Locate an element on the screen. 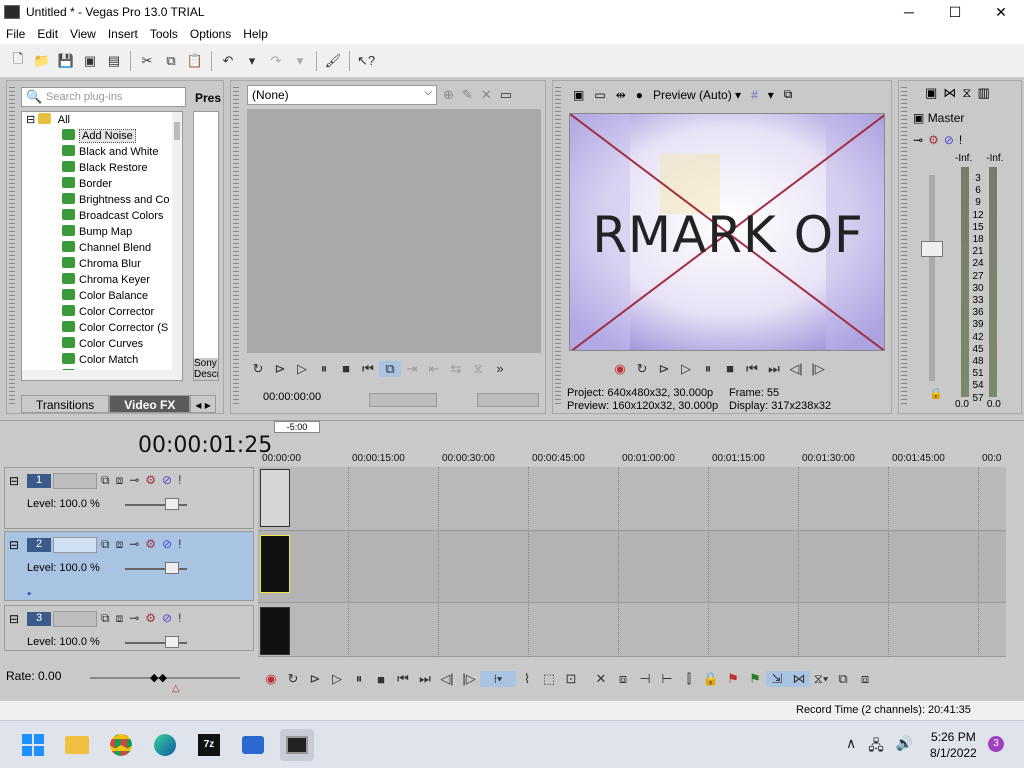  plugin-tree-item: Color Balance is located at coordinates (102, 296).